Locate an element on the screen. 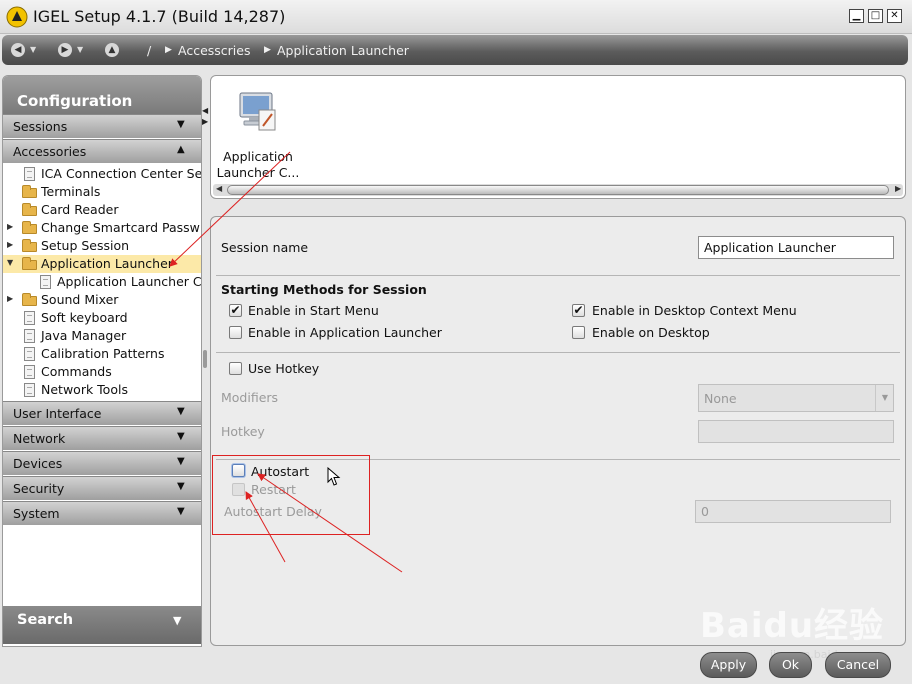 This screenshot has height=684, width=912. cancel-button: Cancel is located at coordinates (858, 665).